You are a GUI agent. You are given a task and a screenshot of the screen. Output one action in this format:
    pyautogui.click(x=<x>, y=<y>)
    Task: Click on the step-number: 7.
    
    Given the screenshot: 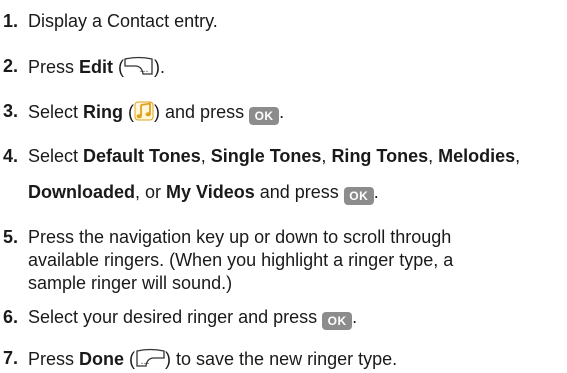 What is the action you would take?
    pyautogui.click(x=11, y=358)
    